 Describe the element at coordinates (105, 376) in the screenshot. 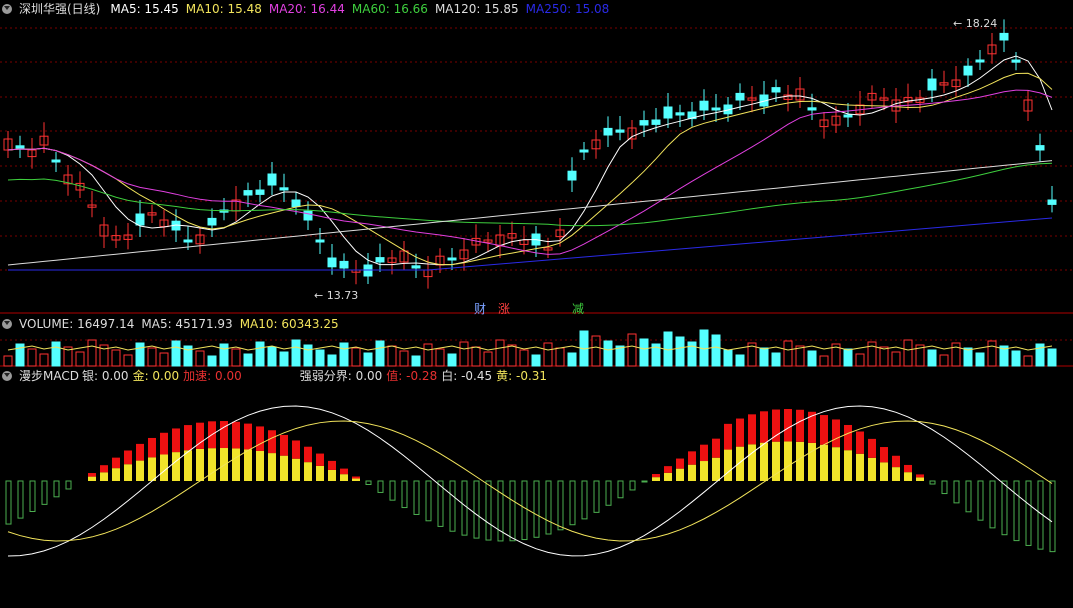

I see `macd-silver: 银: 0.00` at that location.